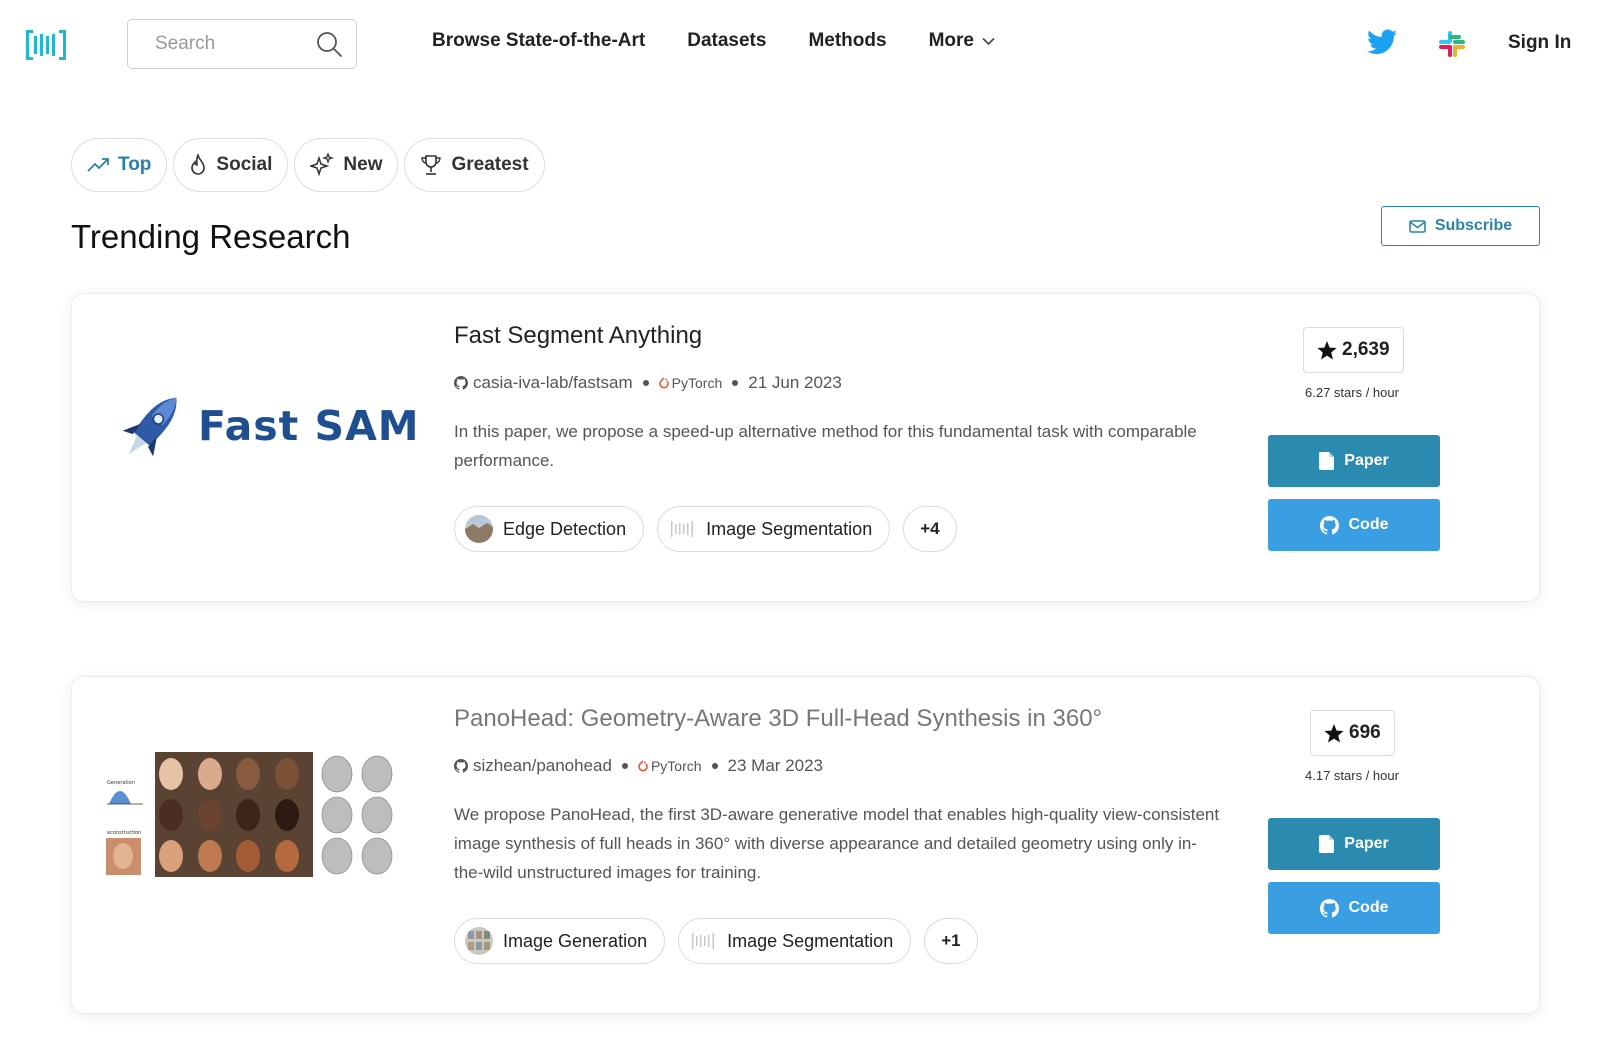 The height and width of the screenshot is (1060, 1600). Describe the element at coordinates (218, 44) in the screenshot. I see `search-input` at that location.